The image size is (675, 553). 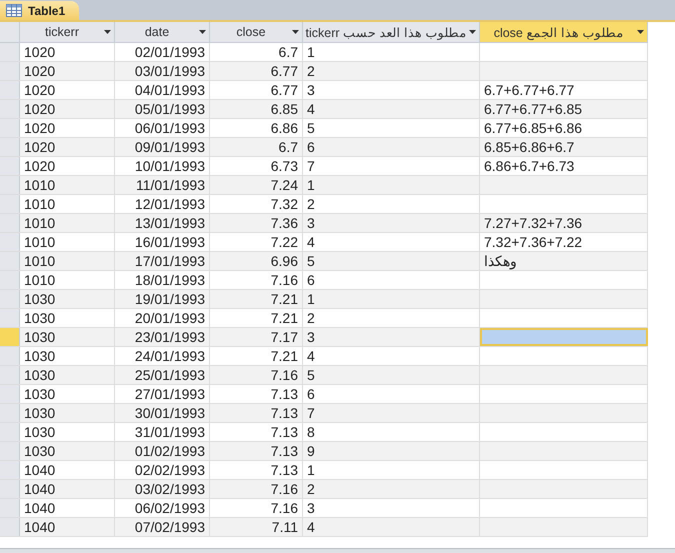 What do you see at coordinates (169, 394) in the screenshot?
I see `table-cell: 27/01/1993` at bounding box center [169, 394].